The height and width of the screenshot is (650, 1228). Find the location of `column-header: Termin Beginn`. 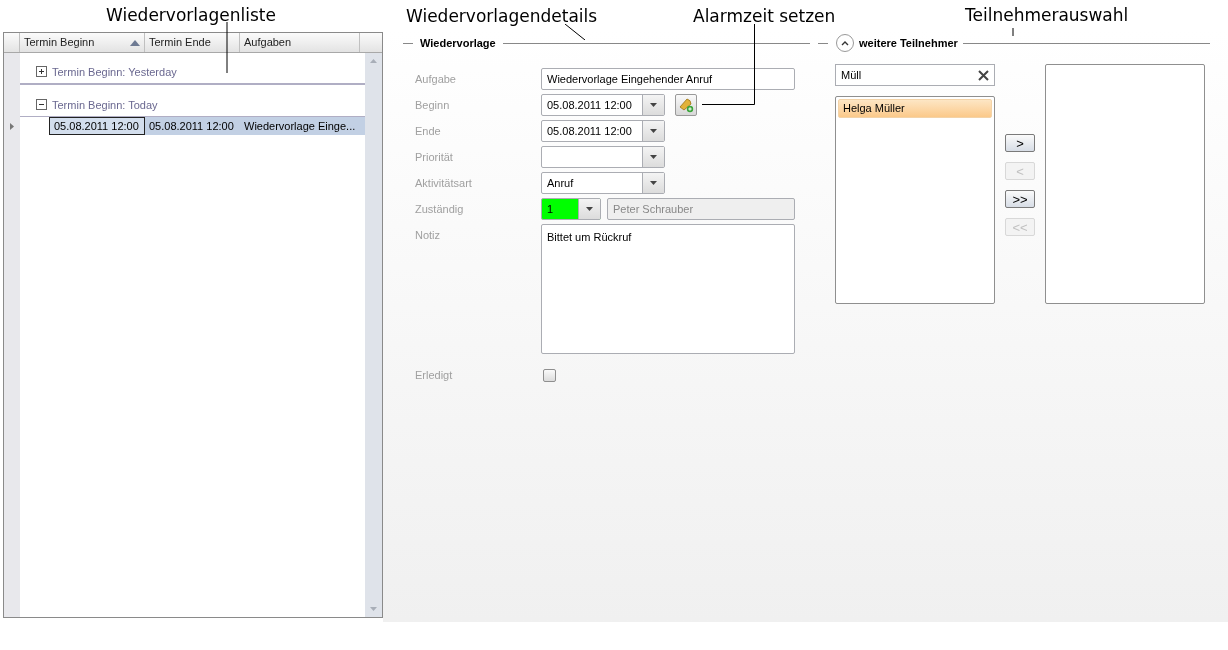

column-header: Termin Beginn is located at coordinates (82, 42).